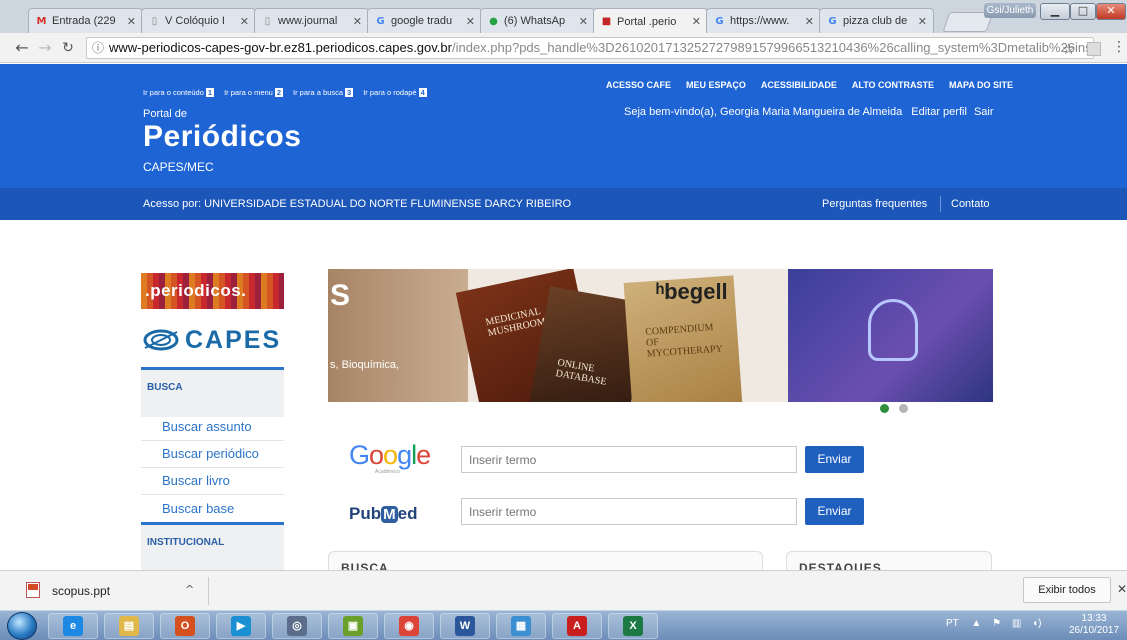  What do you see at coordinates (638, 85) in the screenshot?
I see `top-link: ACESSO CAFE` at bounding box center [638, 85].